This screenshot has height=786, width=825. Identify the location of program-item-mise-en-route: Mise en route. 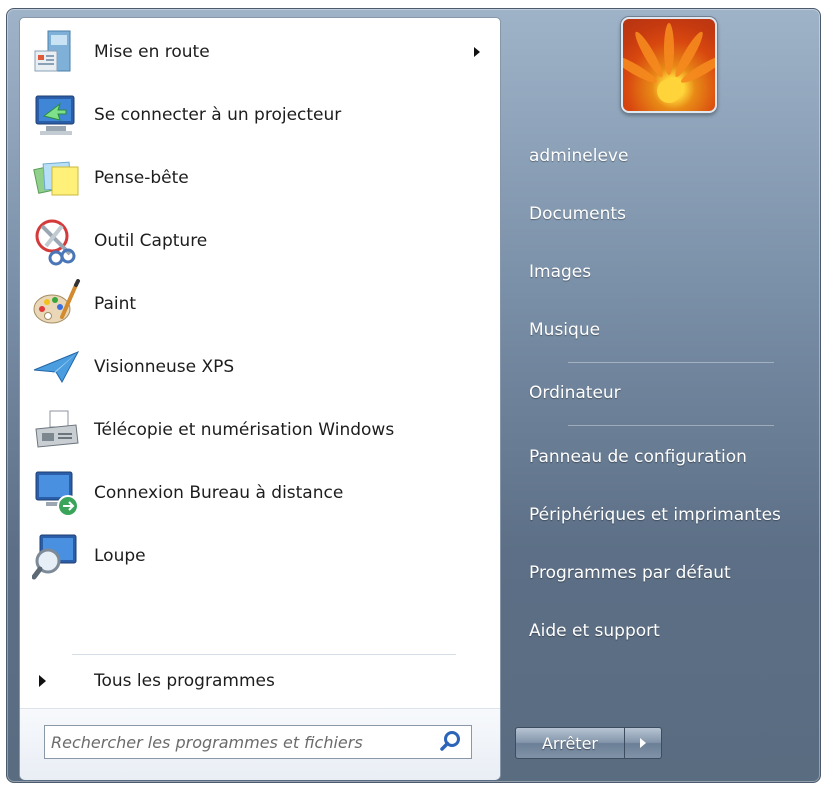
(263, 52).